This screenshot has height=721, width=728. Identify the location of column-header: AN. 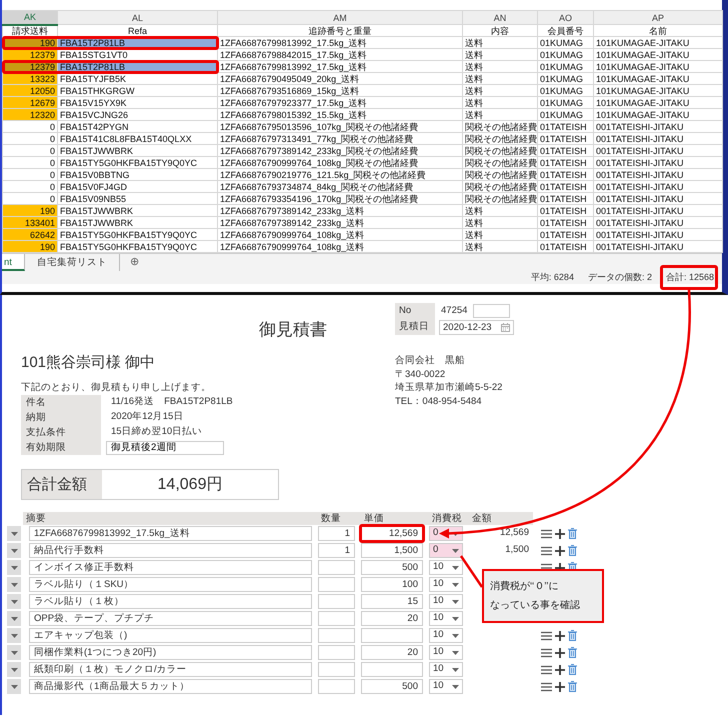
(500, 17).